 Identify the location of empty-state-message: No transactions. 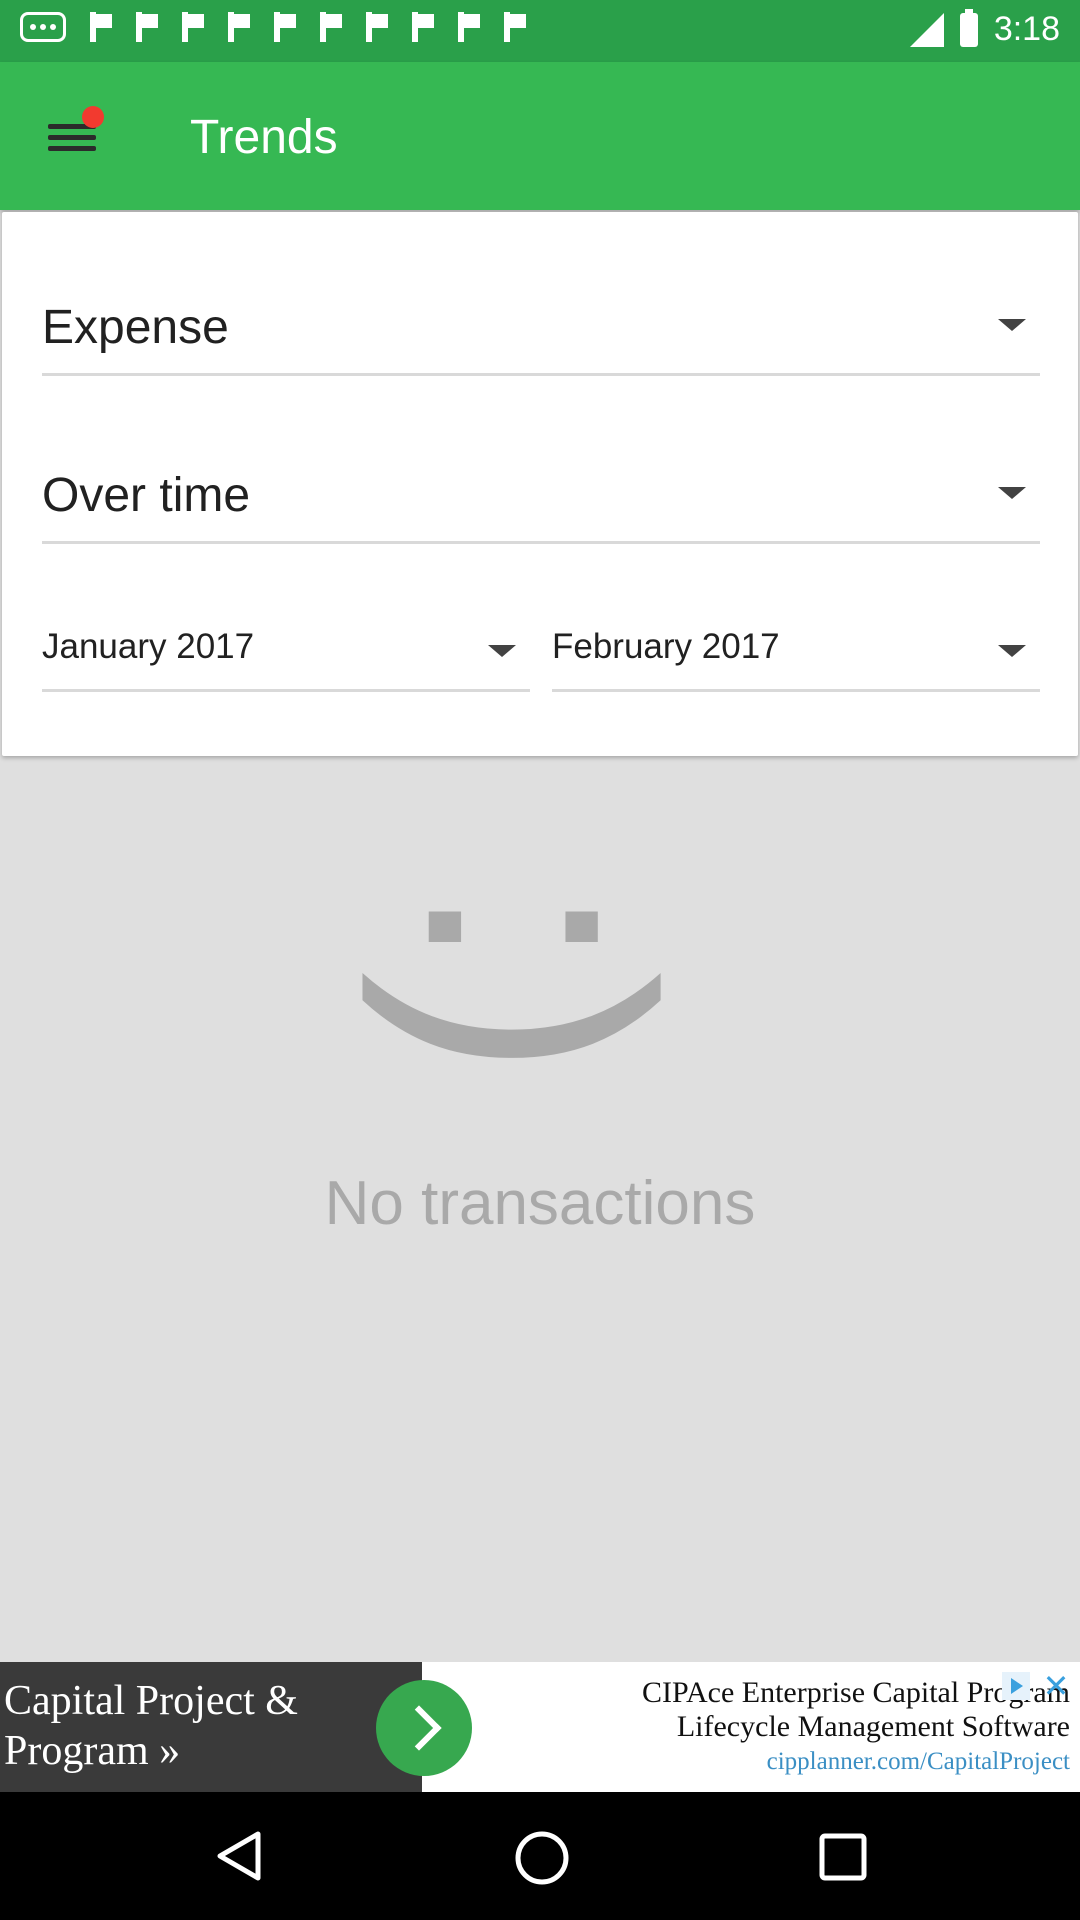
(540, 1203).